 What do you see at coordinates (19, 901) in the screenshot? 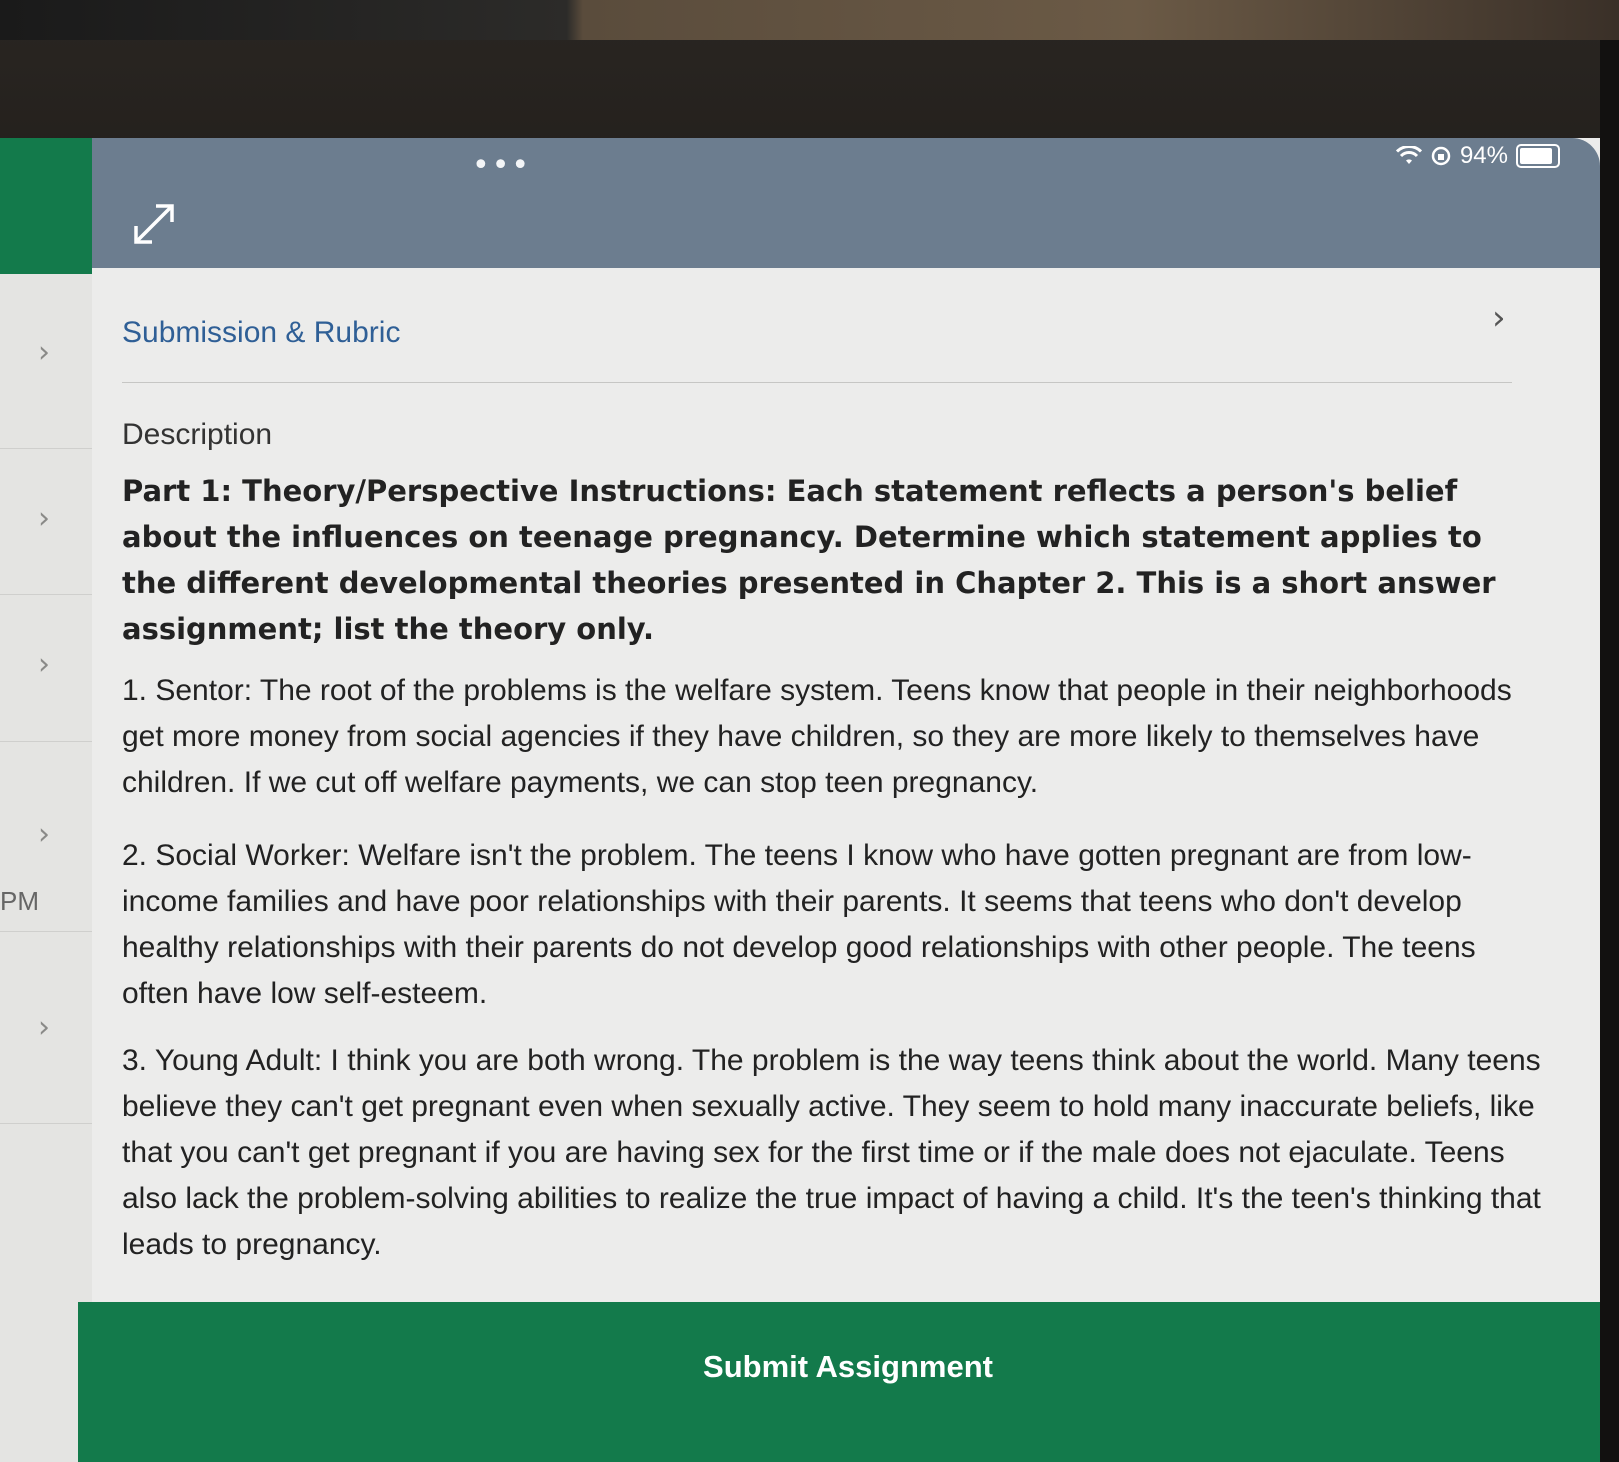
I see `list-item-time: PM` at bounding box center [19, 901].